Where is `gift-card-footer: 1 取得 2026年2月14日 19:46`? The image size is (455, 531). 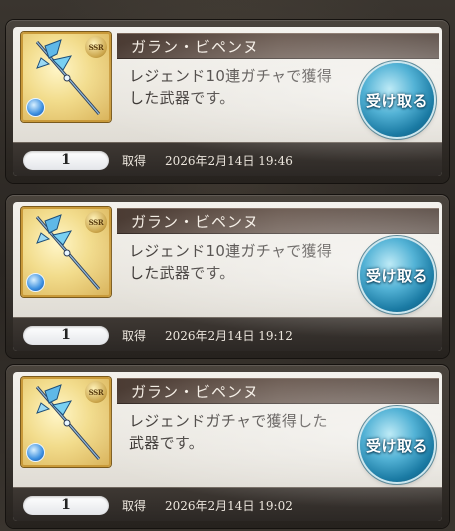
gift-card-footer: 1 取得 2026年2月14日 19:46 is located at coordinates (227, 159).